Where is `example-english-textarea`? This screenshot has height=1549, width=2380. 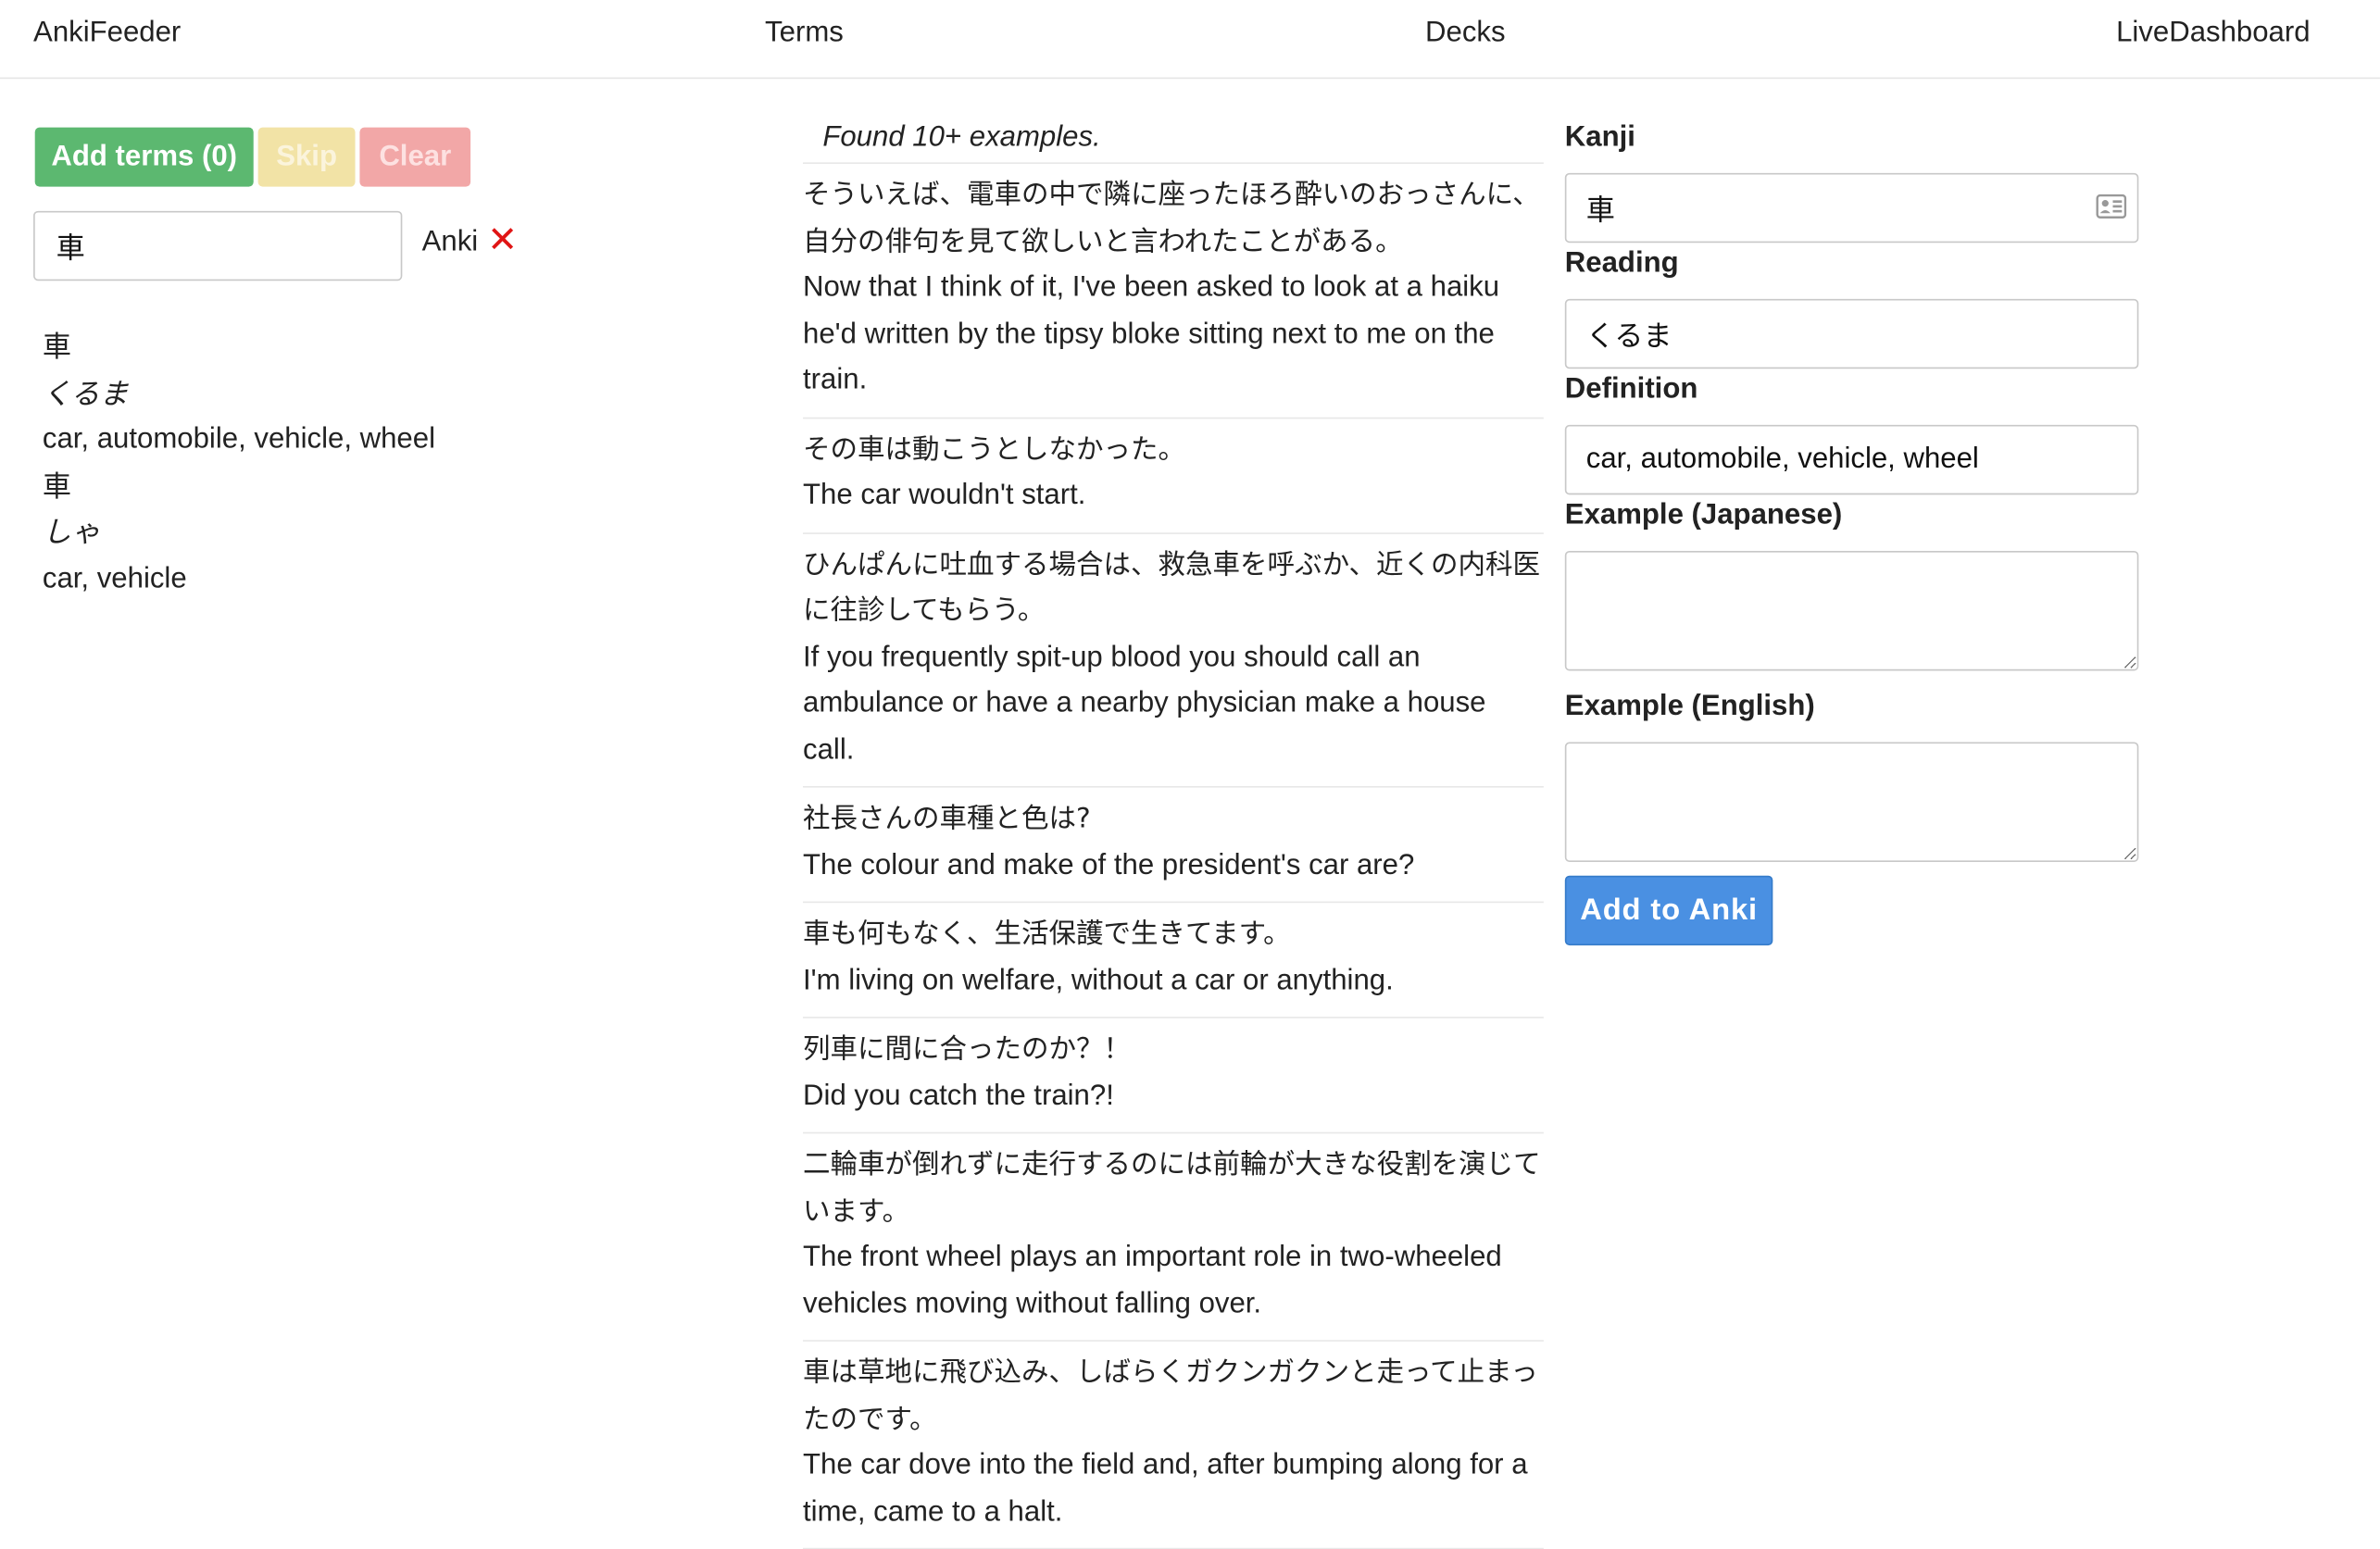
example-english-textarea is located at coordinates (1851, 802).